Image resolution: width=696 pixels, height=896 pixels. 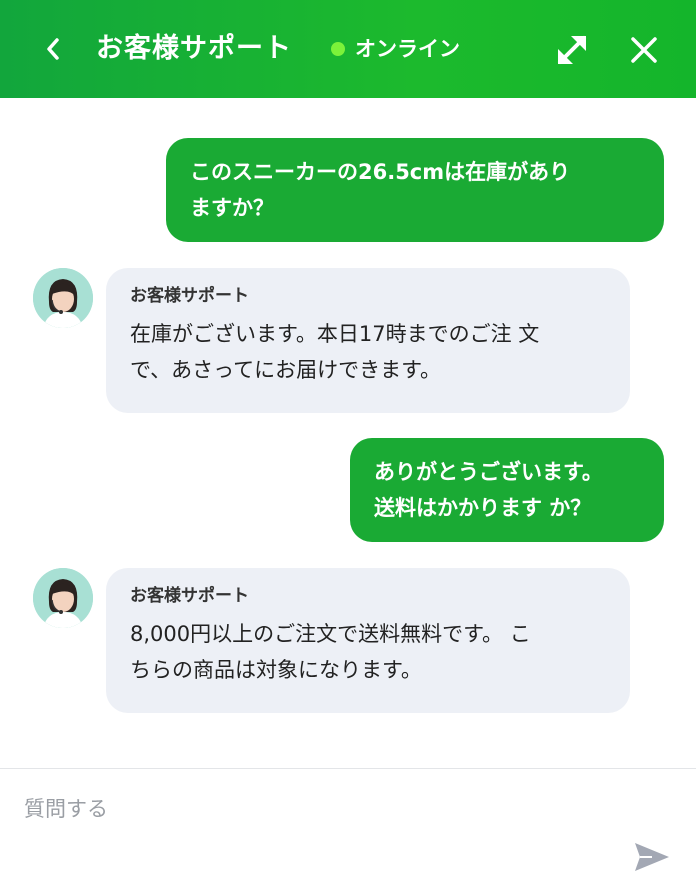 What do you see at coordinates (415, 190) in the screenshot?
I see `user-message: このスニーカーの26.5cmは在庫があり ますか？` at bounding box center [415, 190].